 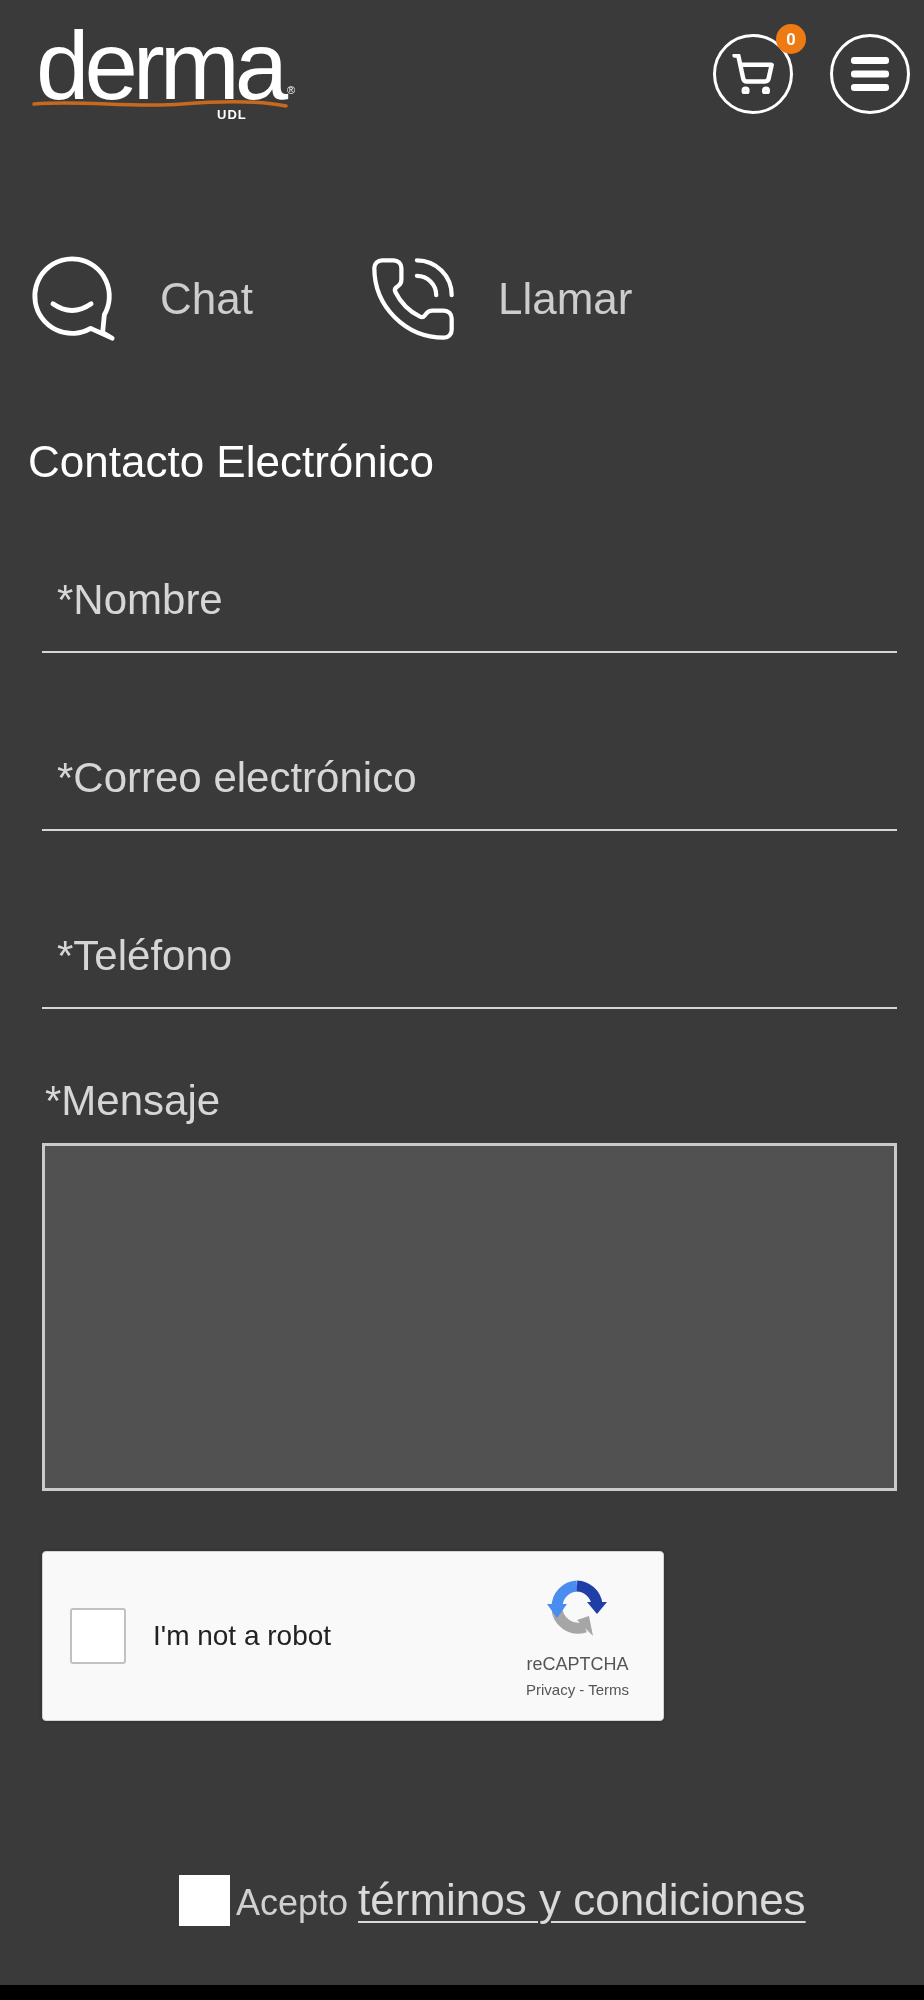 I want to click on cart-count-badge: 0, so click(x=791, y=39).